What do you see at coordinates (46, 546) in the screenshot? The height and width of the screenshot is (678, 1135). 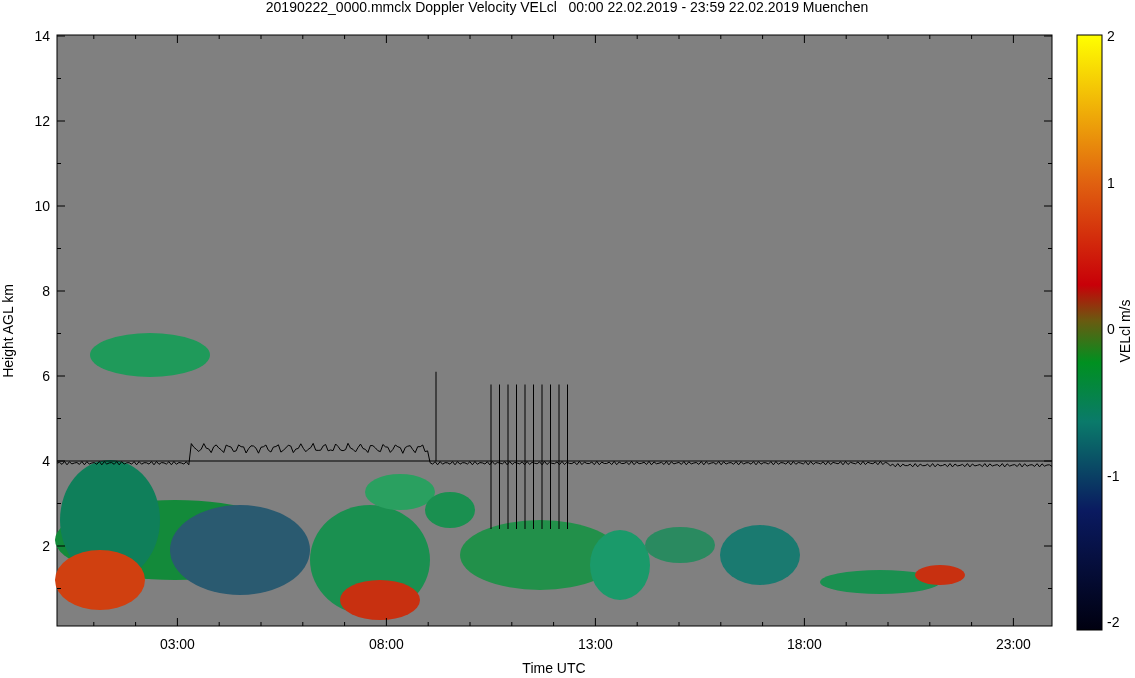 I see `y-tick-label: 2` at bounding box center [46, 546].